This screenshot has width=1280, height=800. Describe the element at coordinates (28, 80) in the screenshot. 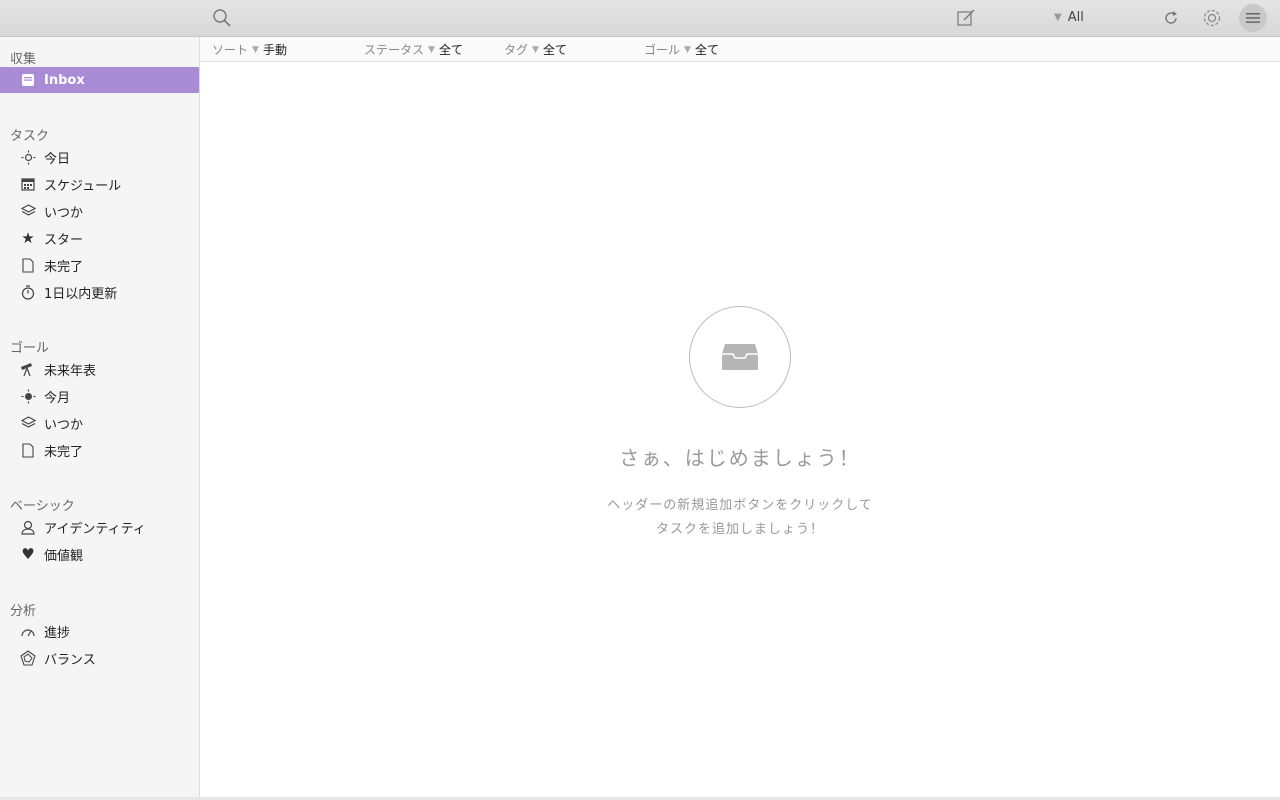

I see `inbox-icon` at that location.